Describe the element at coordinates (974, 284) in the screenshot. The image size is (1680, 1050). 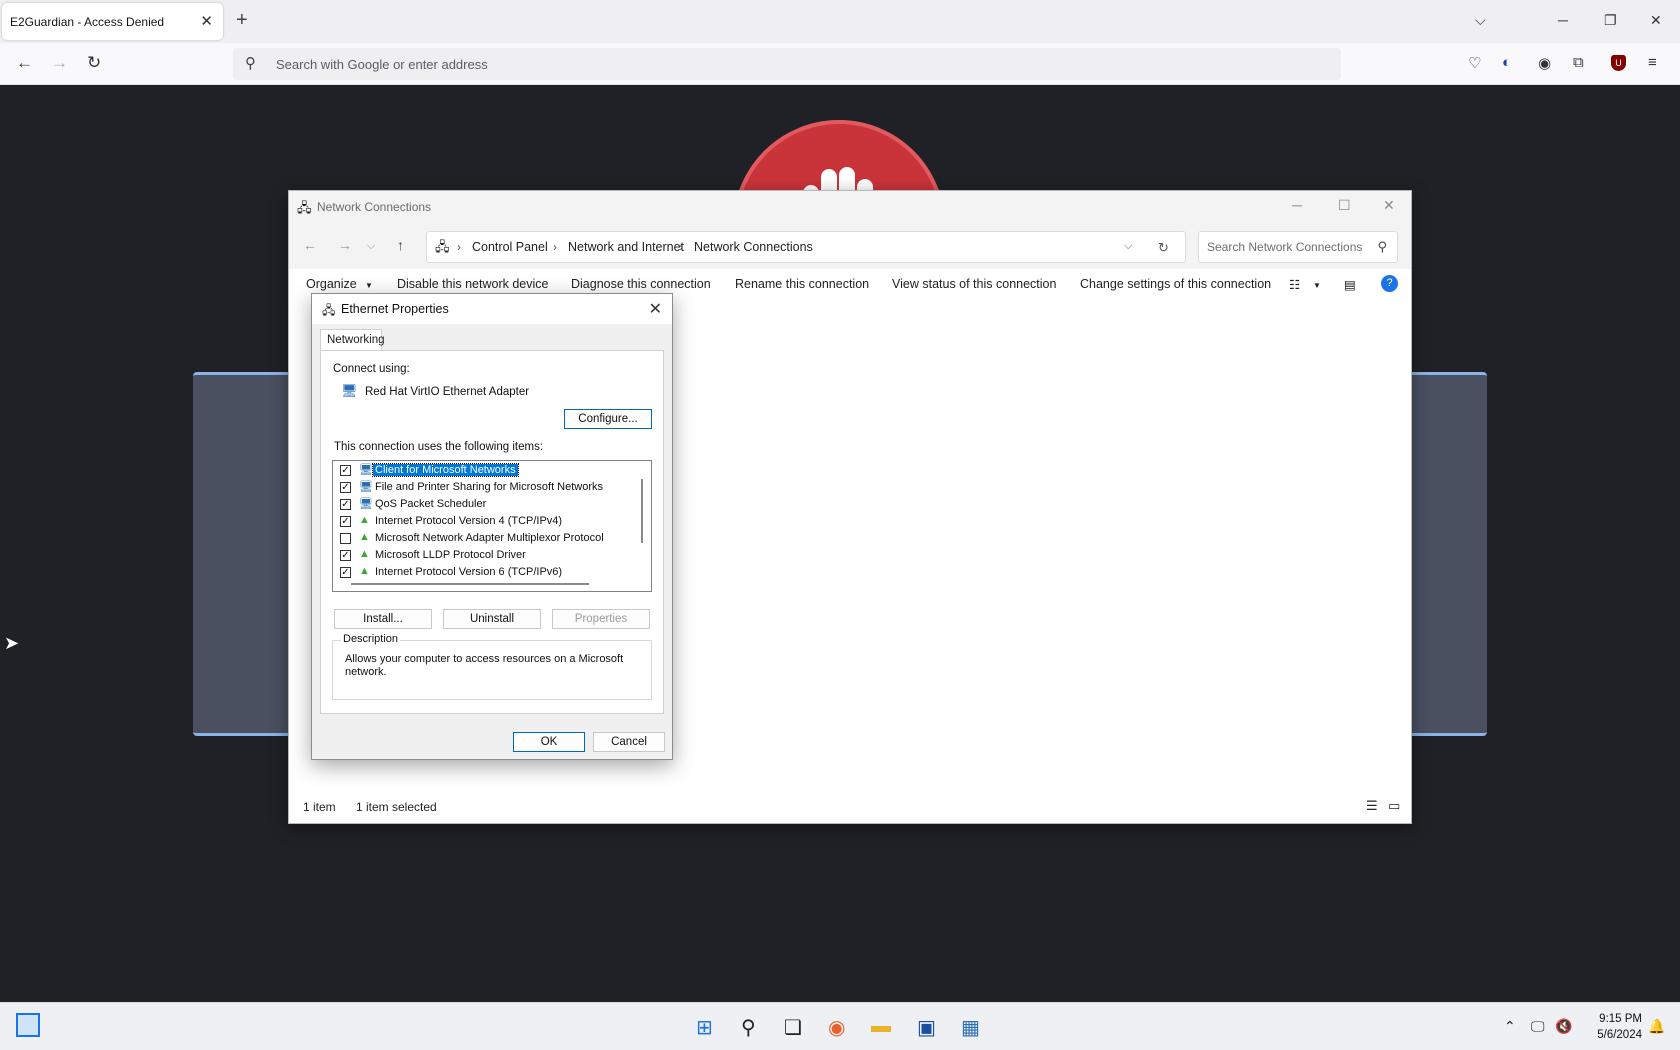
I see `view-status-button: View status of this connection` at that location.